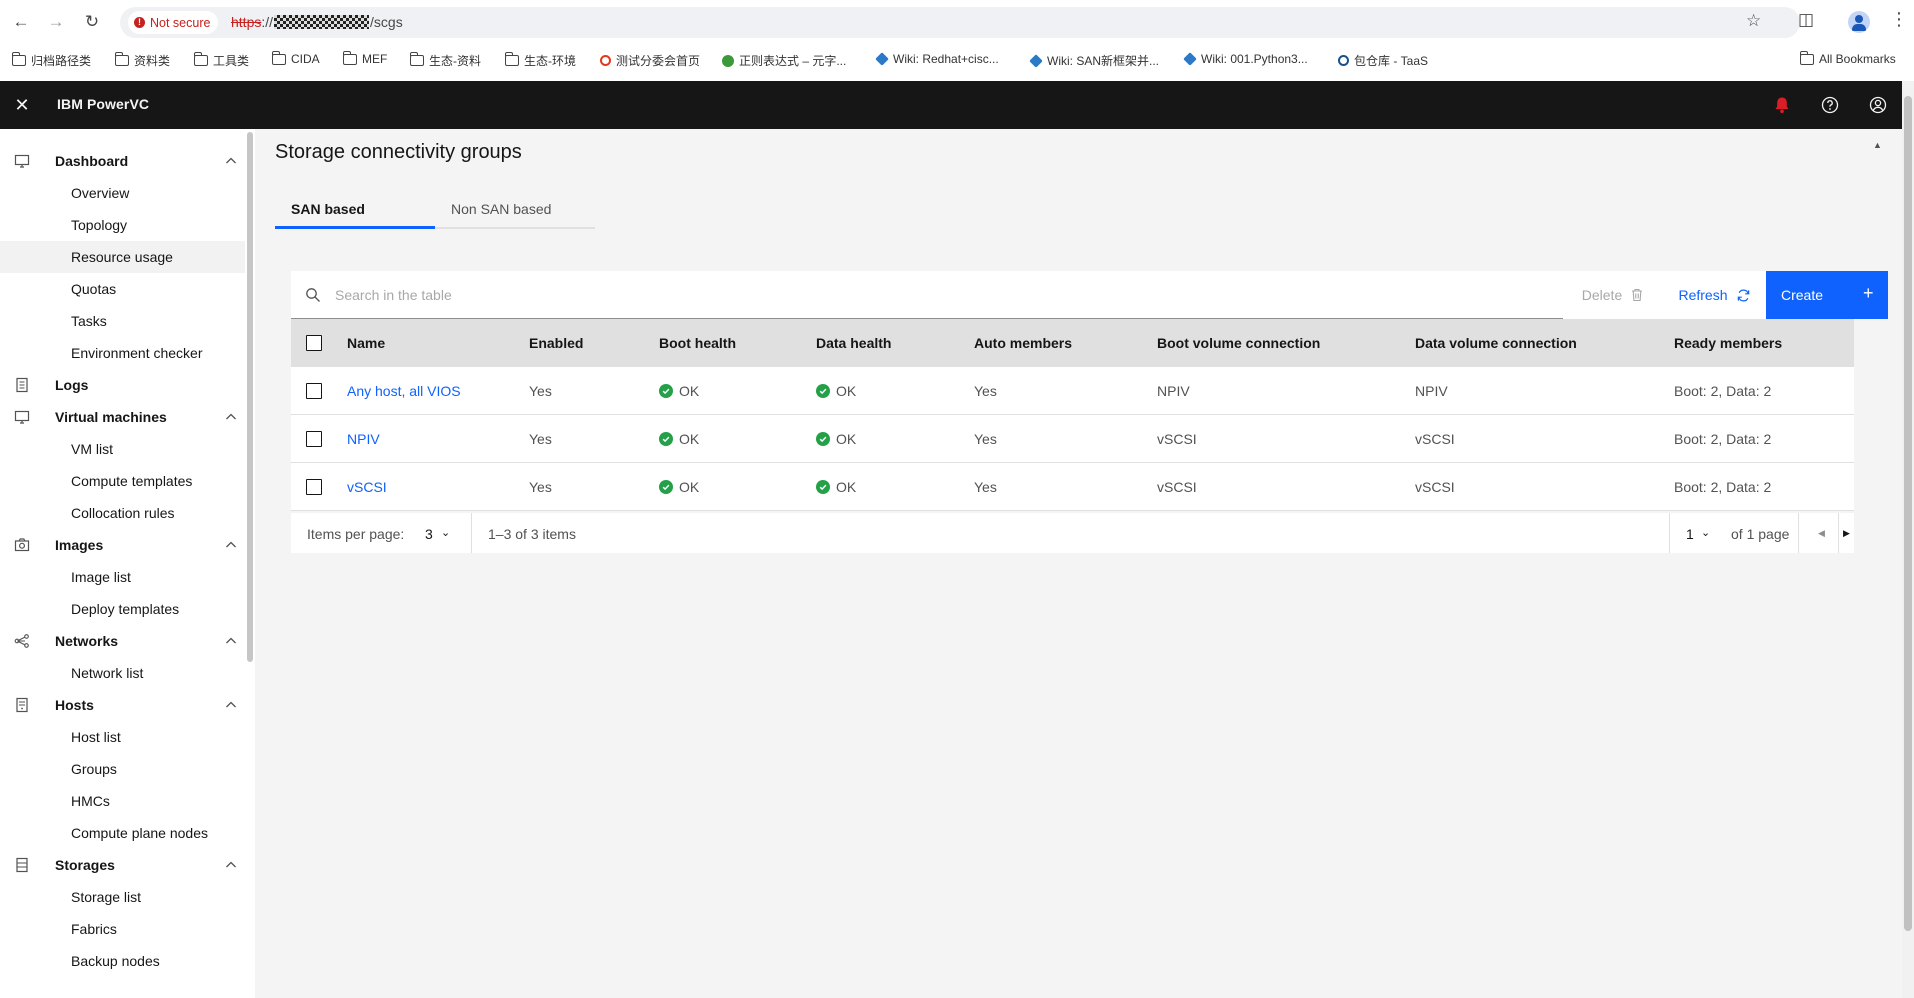 Image resolution: width=1914 pixels, height=998 pixels. I want to click on refresh-button: Refresh, so click(1714, 295).